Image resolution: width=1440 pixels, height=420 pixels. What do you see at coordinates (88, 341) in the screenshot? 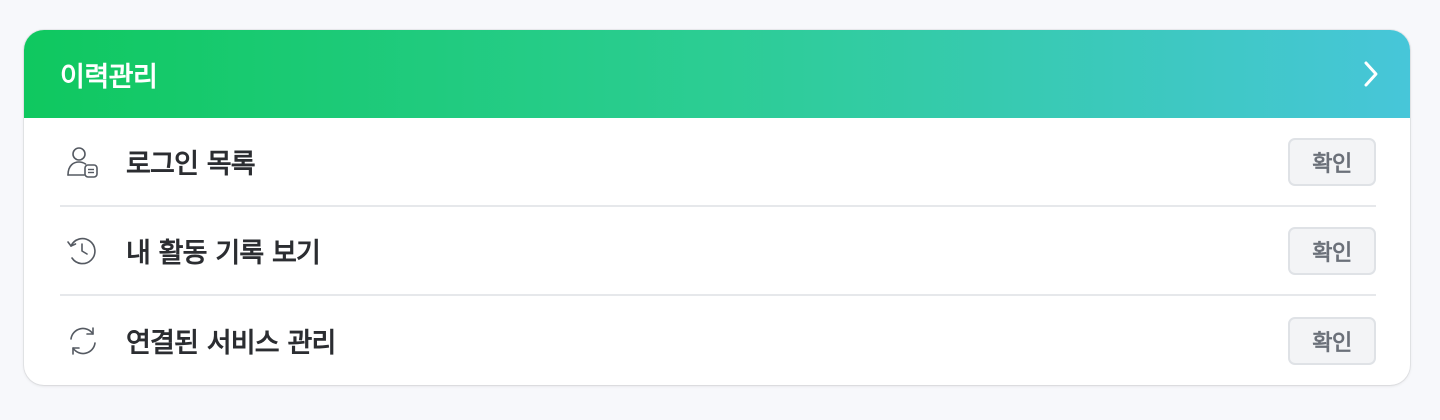
I see `sync-icon` at bounding box center [88, 341].